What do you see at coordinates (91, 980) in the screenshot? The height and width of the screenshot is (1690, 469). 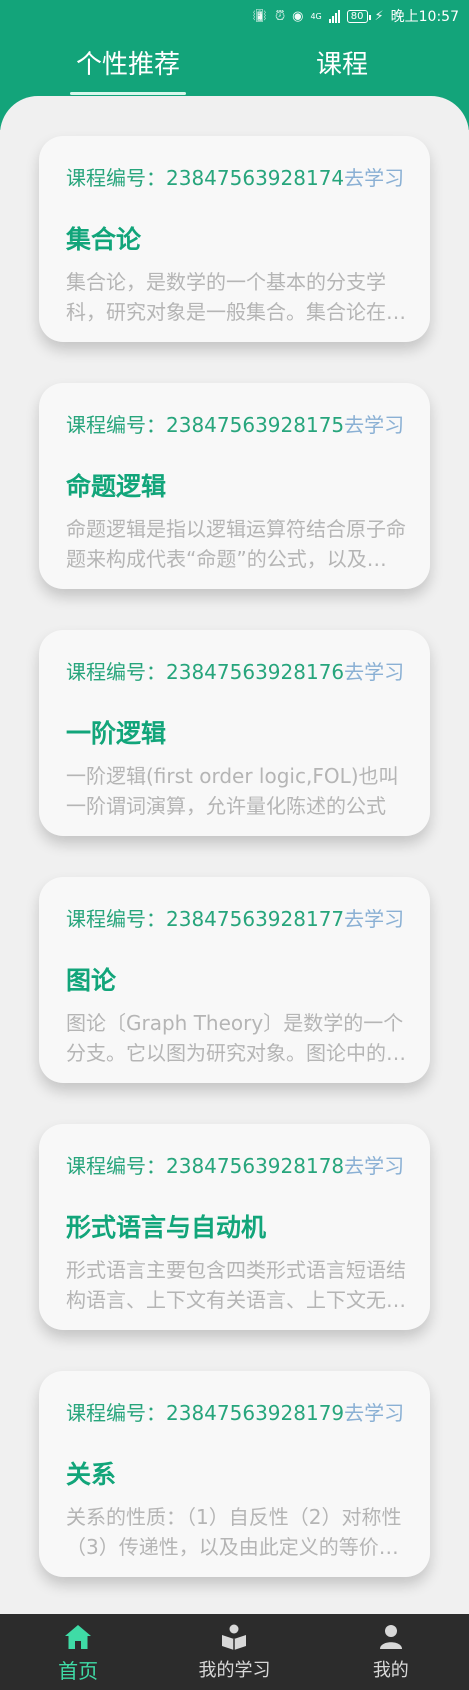 I see `course-title: 图论` at bounding box center [91, 980].